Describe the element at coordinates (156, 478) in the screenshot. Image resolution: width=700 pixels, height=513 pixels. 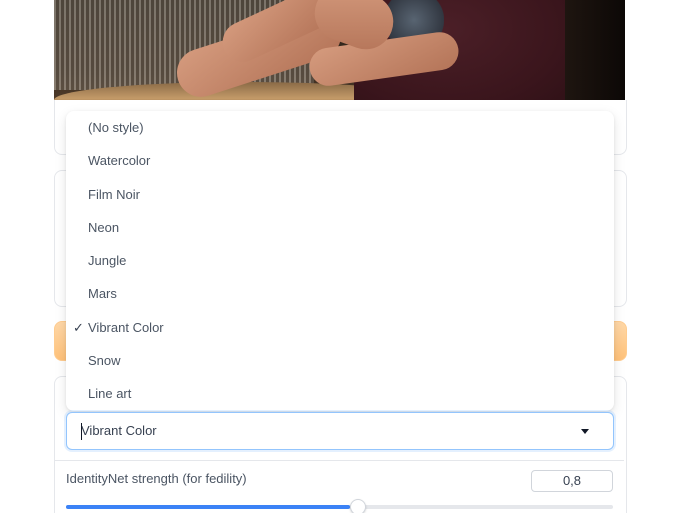
I see `identitynet-strength-label: IdentityNet strength (for fedility)` at that location.